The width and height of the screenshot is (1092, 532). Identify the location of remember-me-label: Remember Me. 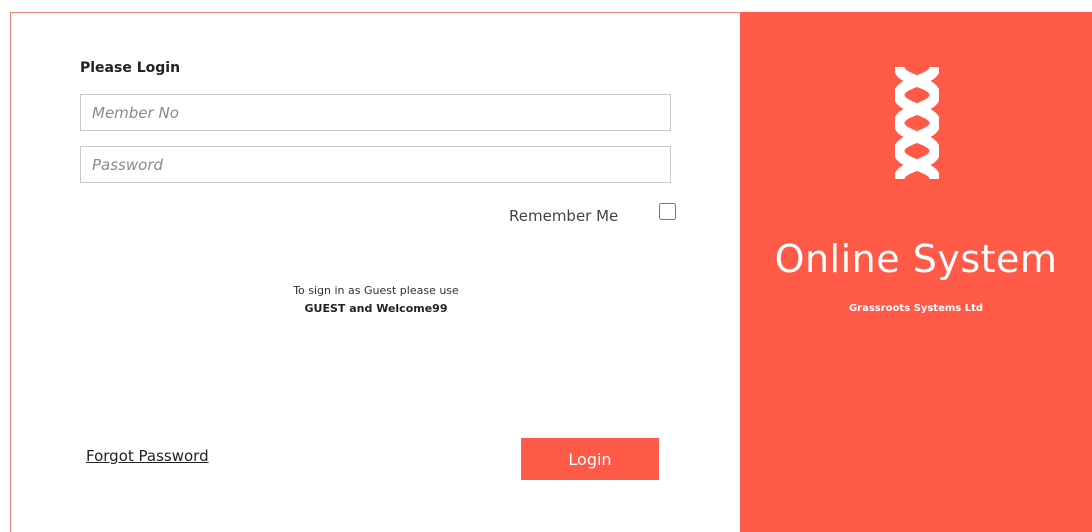
(564, 216).